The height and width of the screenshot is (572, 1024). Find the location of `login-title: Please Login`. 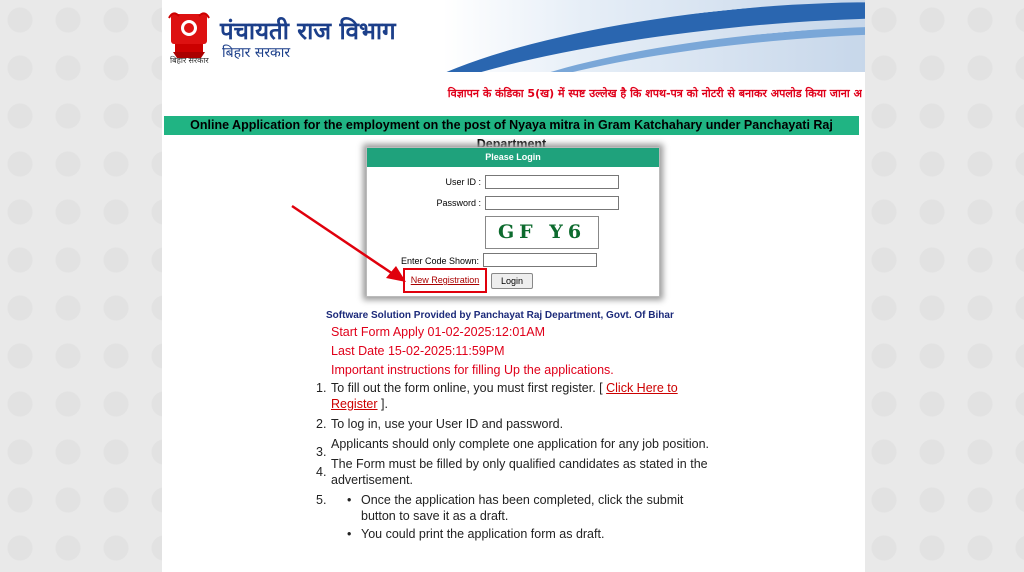

login-title: Please Login is located at coordinates (513, 157).